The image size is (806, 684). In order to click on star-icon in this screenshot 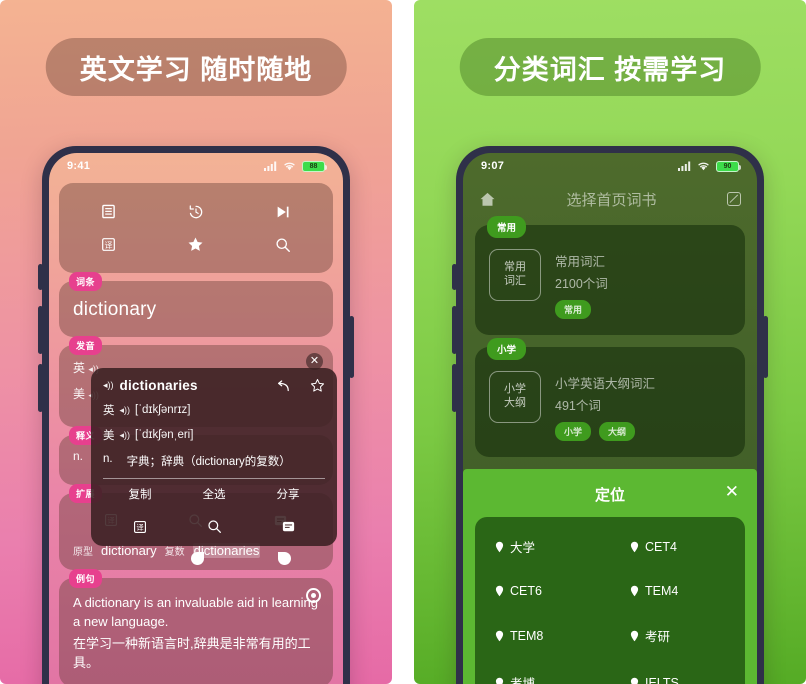, I will do `click(195, 244)`.